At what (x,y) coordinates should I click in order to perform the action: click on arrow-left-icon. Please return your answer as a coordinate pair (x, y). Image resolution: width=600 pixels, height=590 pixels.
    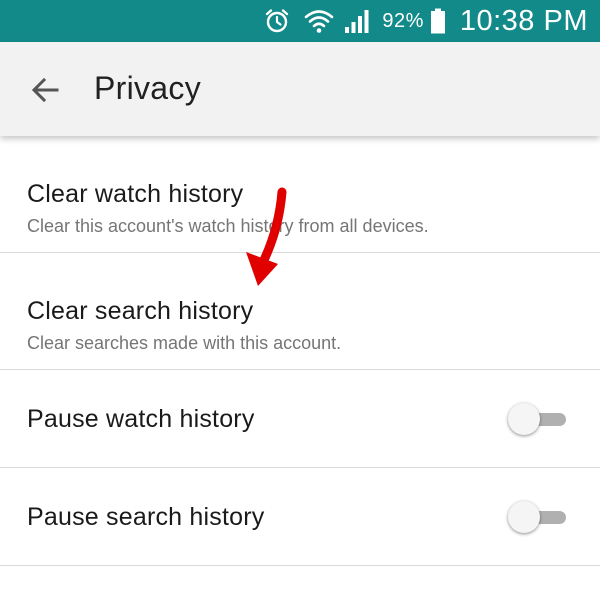
    Looking at the image, I should click on (45, 90).